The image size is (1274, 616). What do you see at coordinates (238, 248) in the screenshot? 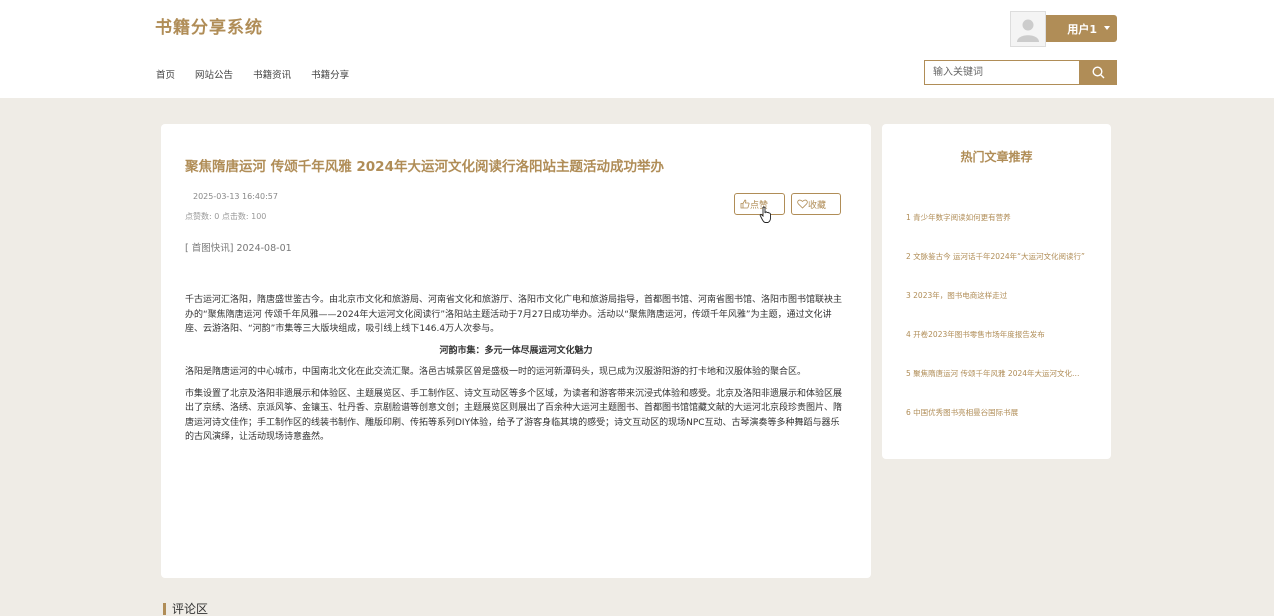
I see `article-source: [ 首图快讯] 2024-08-01` at bounding box center [238, 248].